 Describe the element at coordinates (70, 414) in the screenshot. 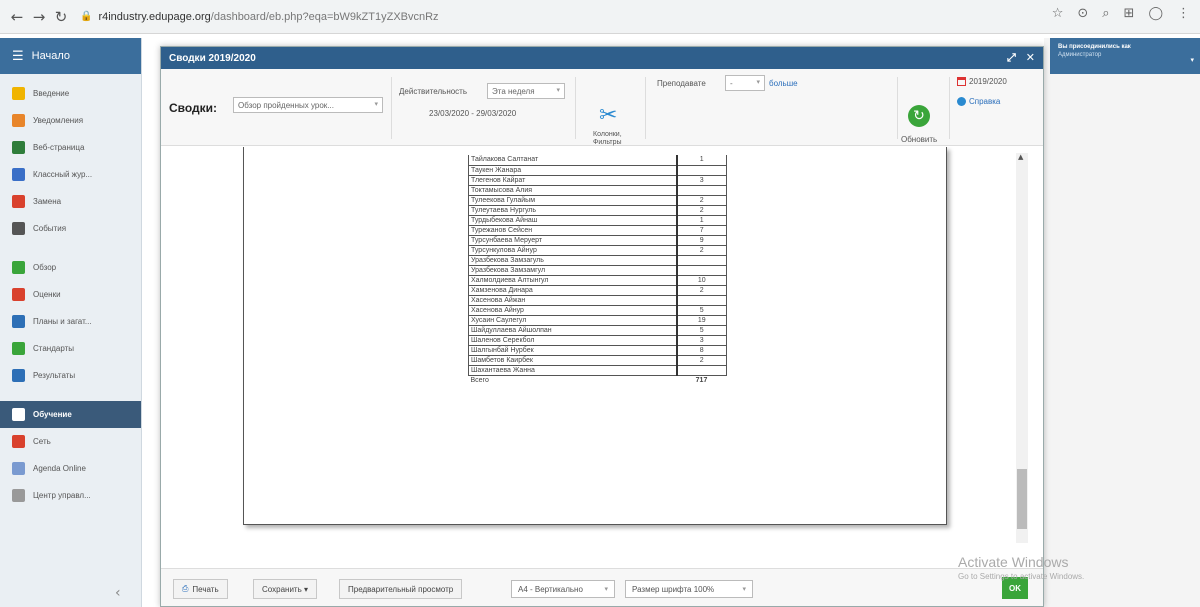

I see `sidebar-item: Обучение` at that location.